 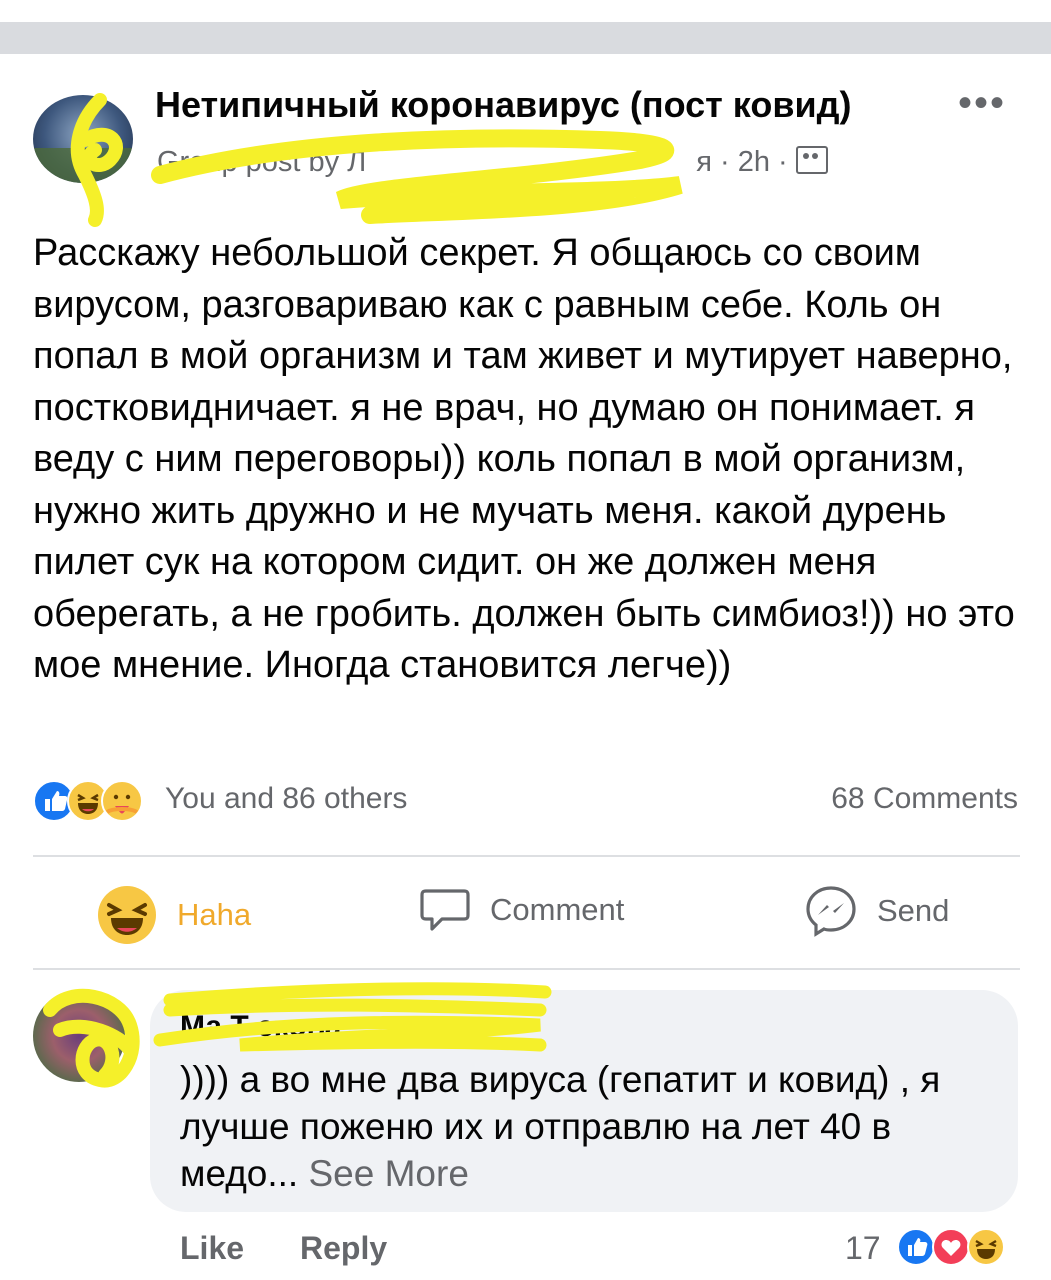 I want to click on comment-label: Comment, so click(x=557, y=909).